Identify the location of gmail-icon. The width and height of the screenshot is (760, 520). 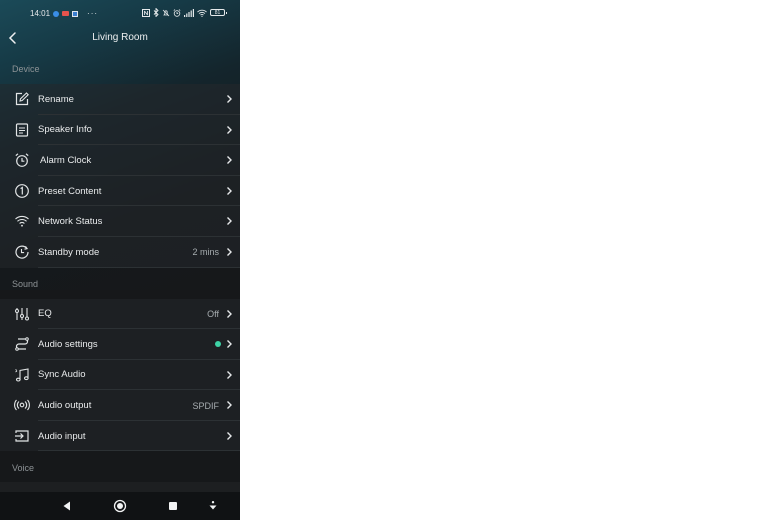
(66, 13).